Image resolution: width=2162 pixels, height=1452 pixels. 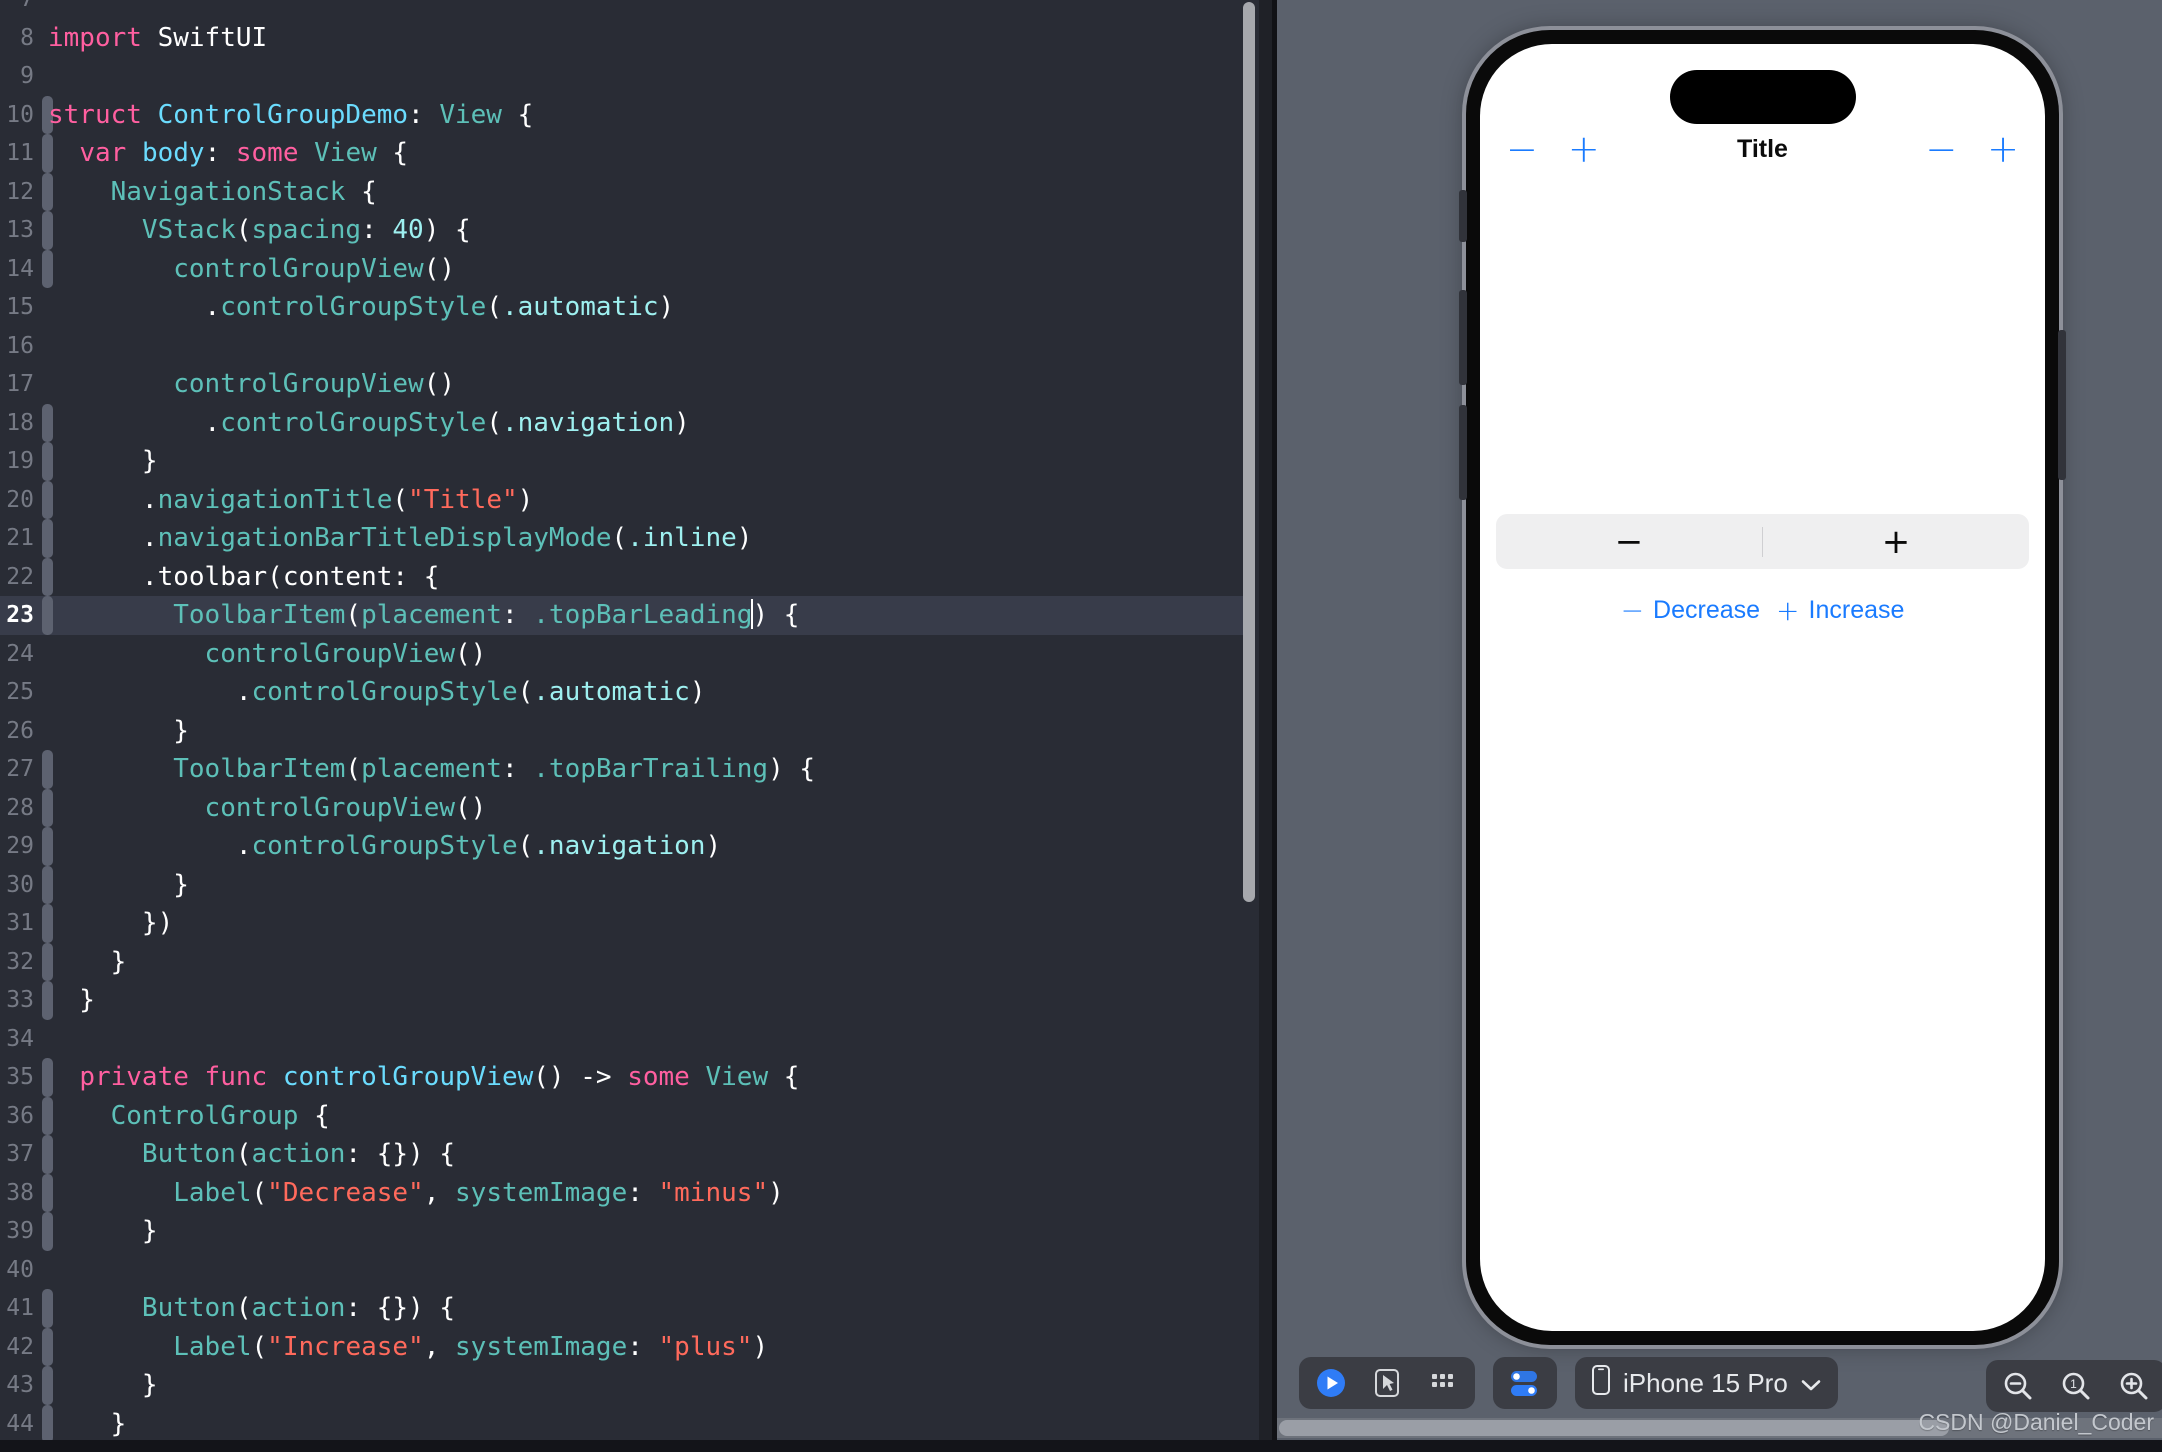 I want to click on code-line: 9, so click(x=629, y=76).